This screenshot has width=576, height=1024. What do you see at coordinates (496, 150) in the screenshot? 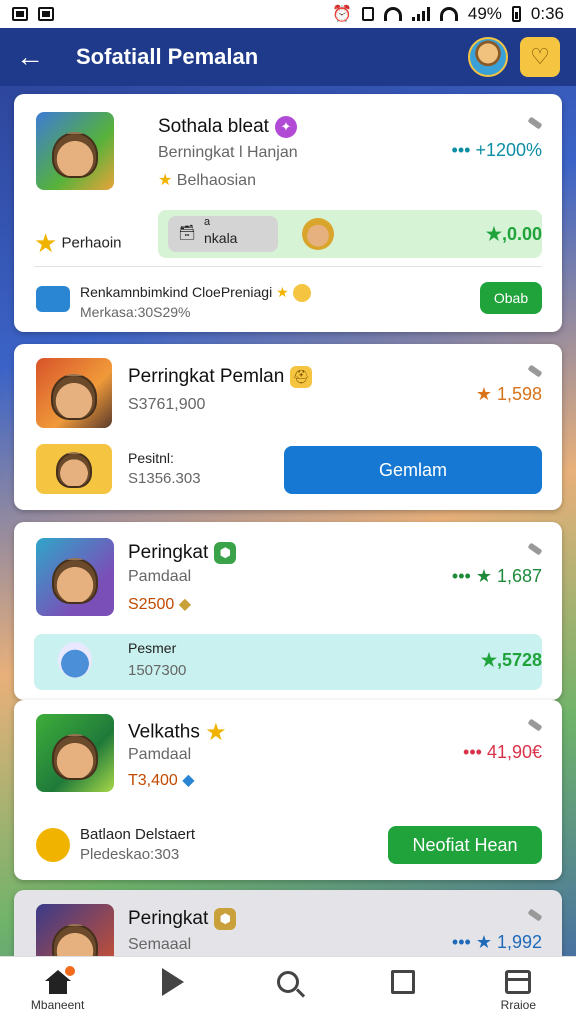
I see `score-stat: ••• +1200%` at bounding box center [496, 150].